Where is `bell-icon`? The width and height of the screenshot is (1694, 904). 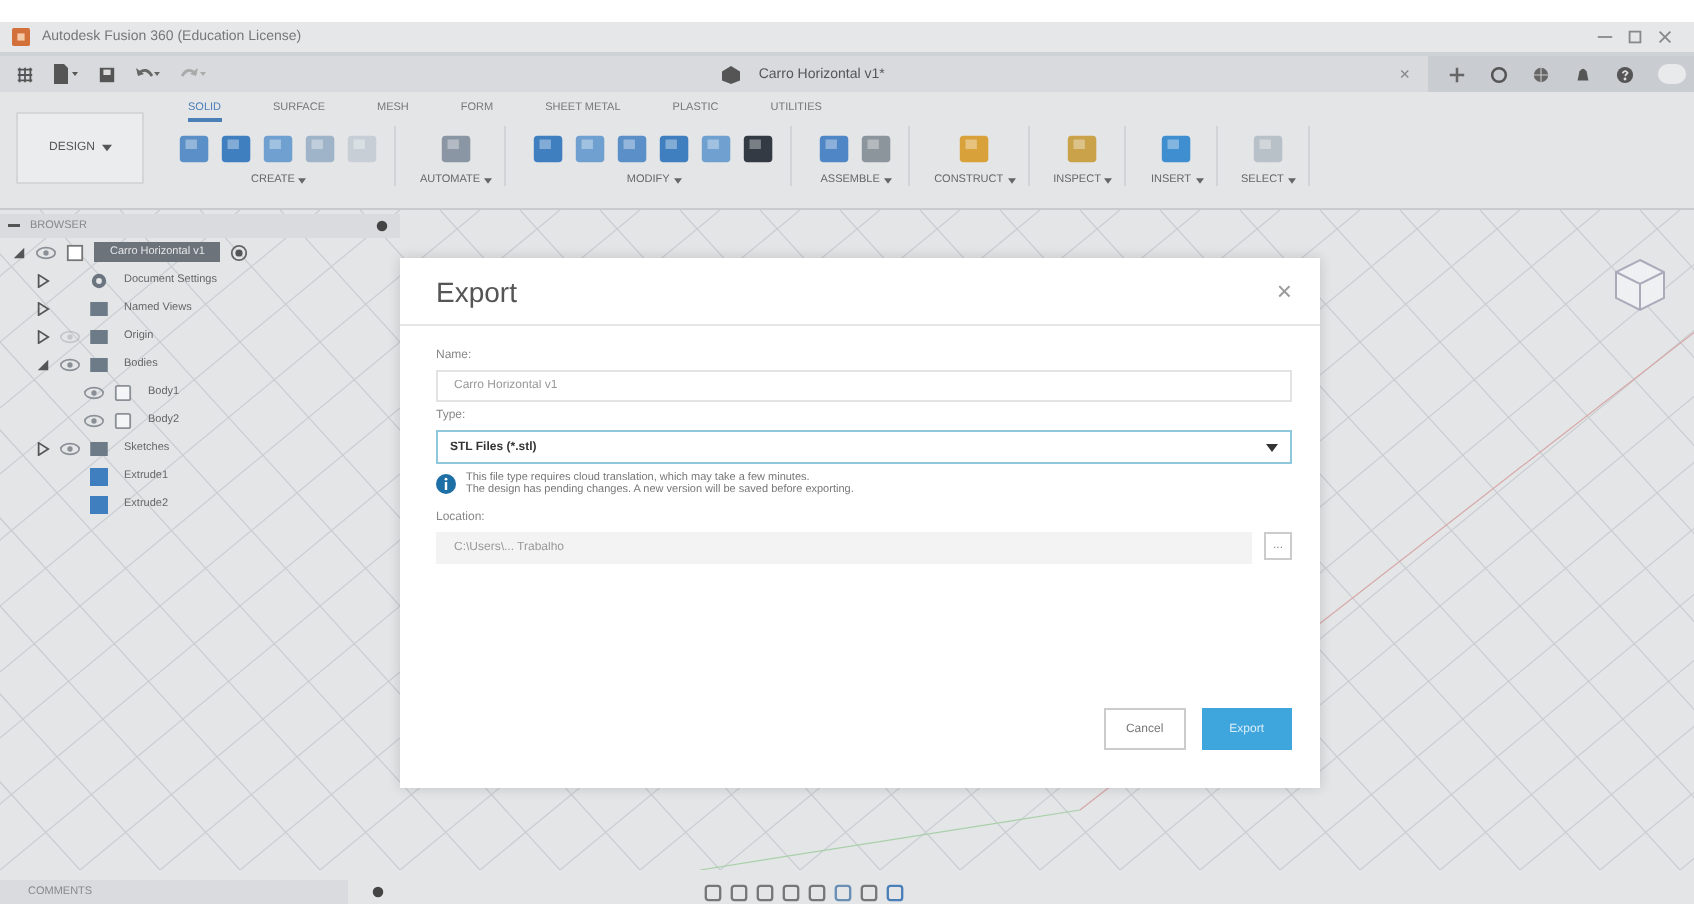
bell-icon is located at coordinates (1583, 74).